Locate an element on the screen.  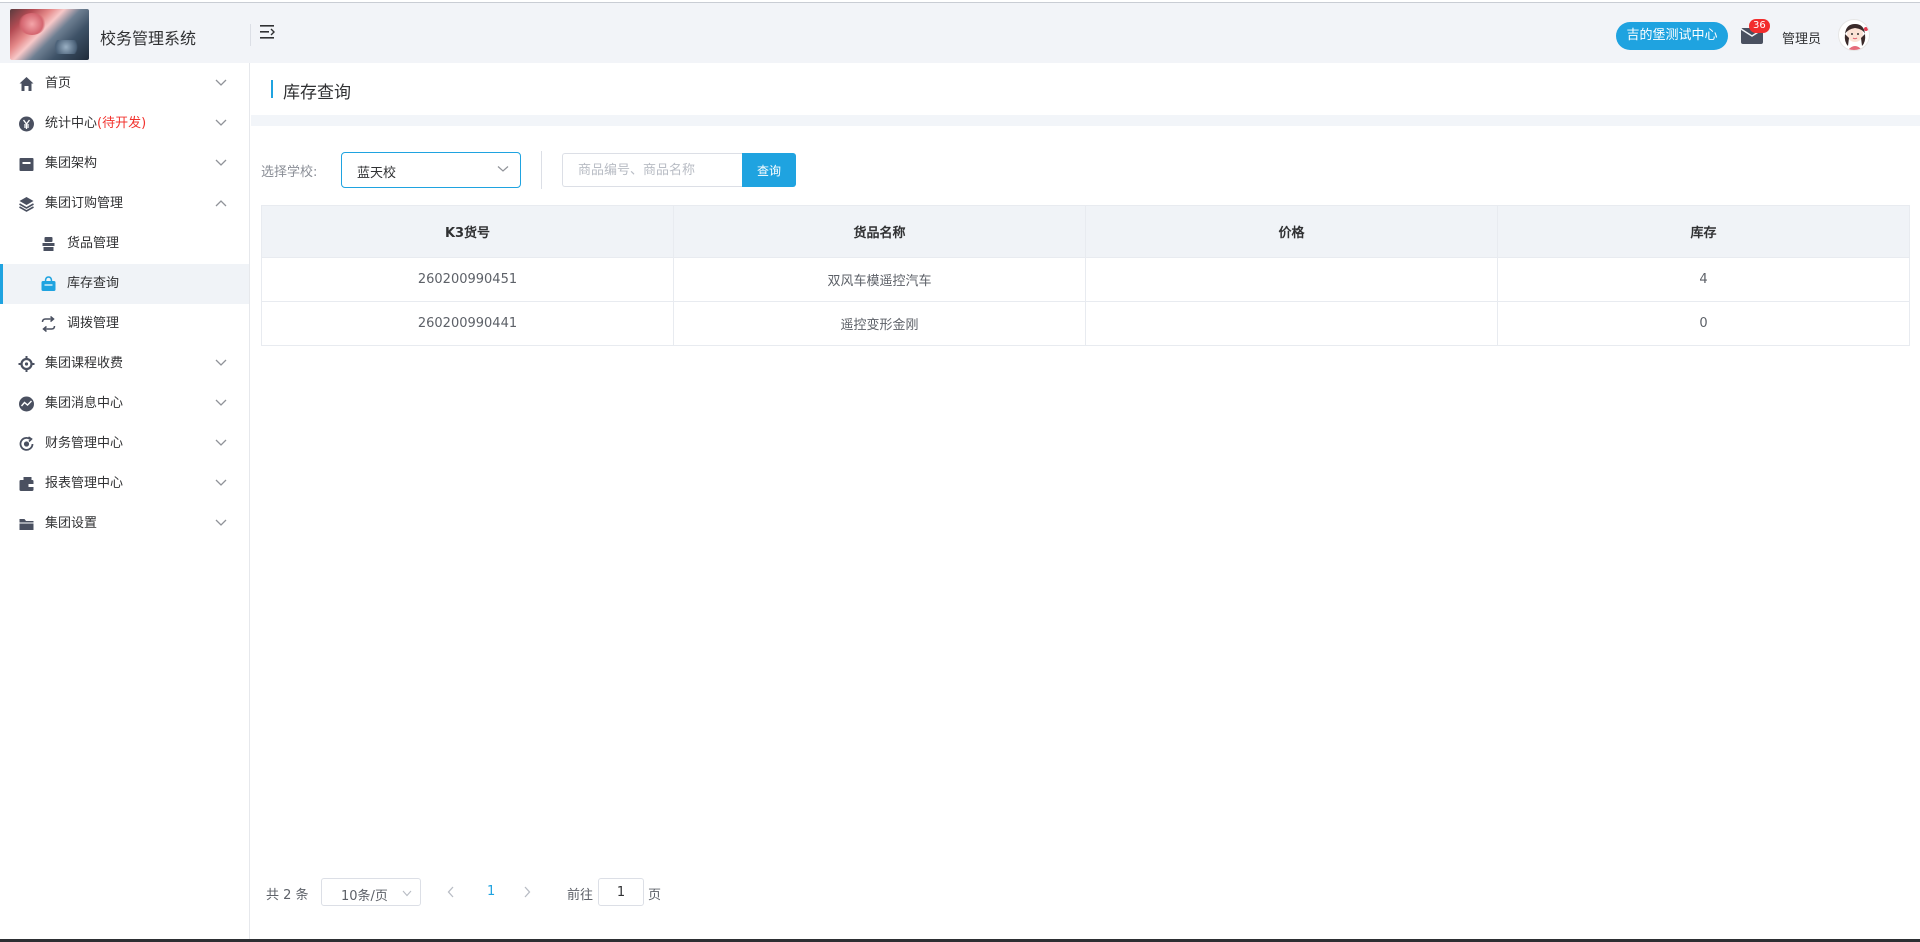
top-header: 校务管理系统 吉的堡测试中心 36 管理员 is located at coordinates (960, 32).